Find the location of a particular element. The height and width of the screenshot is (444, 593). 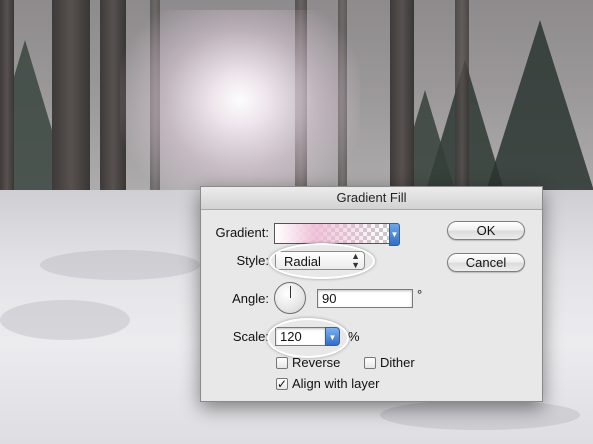

style-label: Style: is located at coordinates (252, 260).